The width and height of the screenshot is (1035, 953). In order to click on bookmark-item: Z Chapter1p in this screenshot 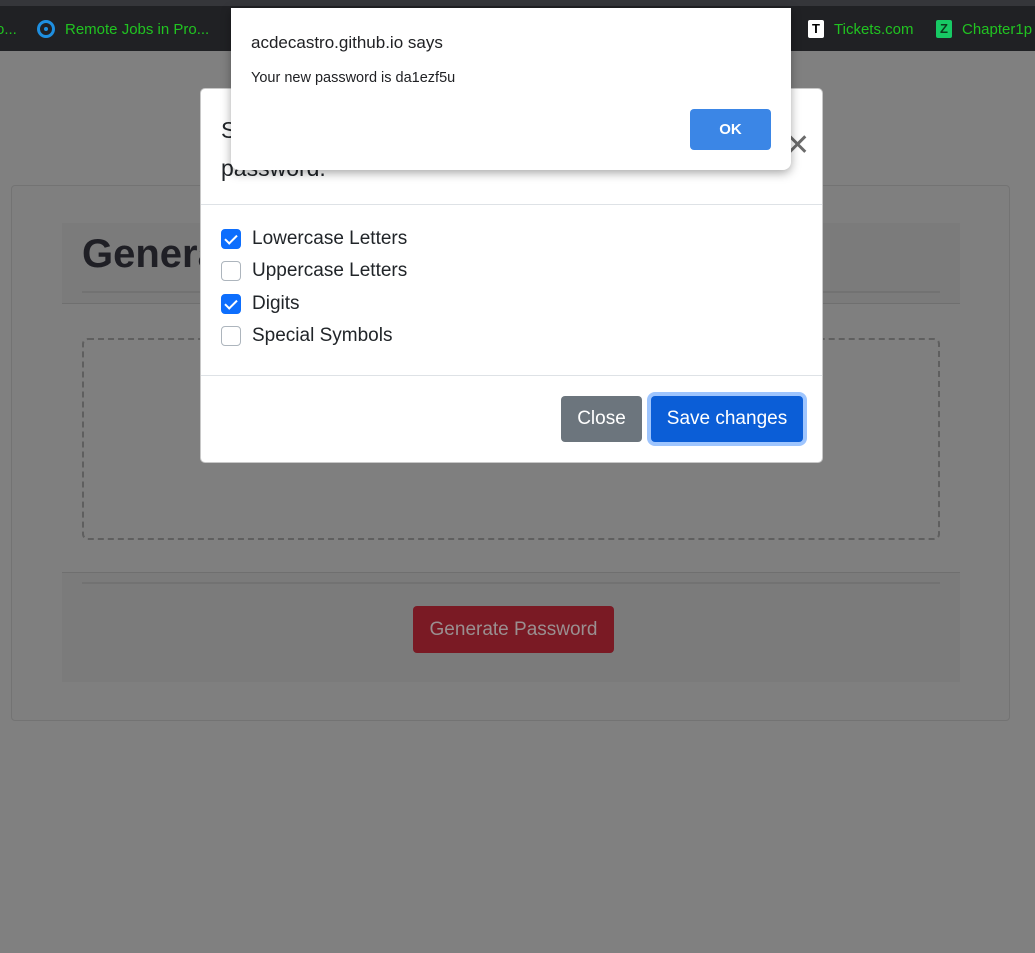, I will do `click(984, 29)`.